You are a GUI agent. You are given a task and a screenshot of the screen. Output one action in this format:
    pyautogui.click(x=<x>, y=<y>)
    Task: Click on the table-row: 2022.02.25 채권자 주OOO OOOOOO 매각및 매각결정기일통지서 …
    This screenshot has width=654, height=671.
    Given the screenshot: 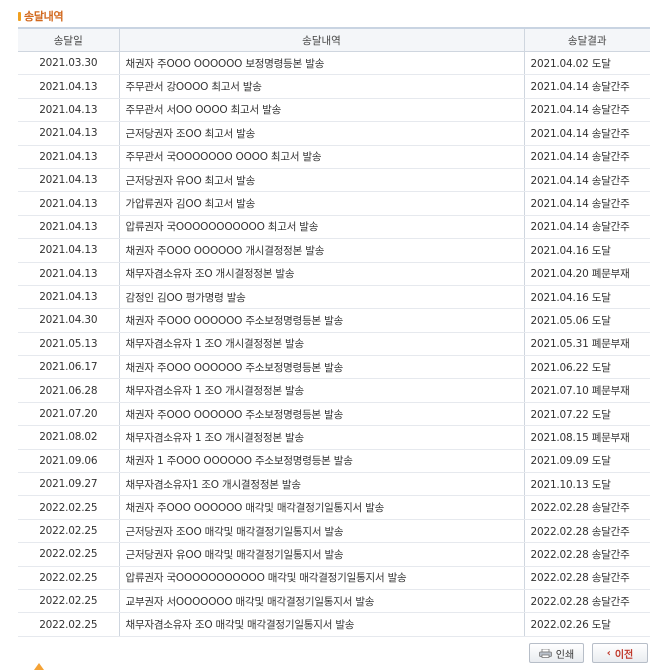 What is the action you would take?
    pyautogui.click(x=334, y=507)
    